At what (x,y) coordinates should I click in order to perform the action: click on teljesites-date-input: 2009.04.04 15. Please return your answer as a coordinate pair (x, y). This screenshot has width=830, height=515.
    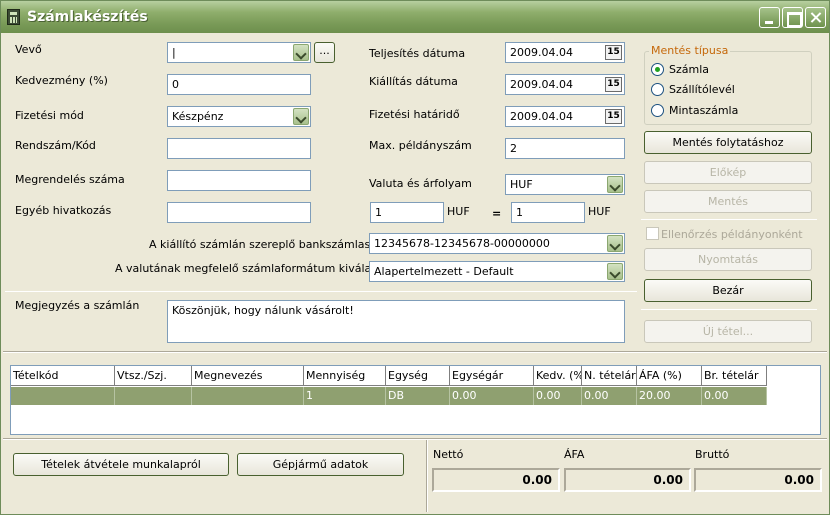
    Looking at the image, I should click on (565, 52).